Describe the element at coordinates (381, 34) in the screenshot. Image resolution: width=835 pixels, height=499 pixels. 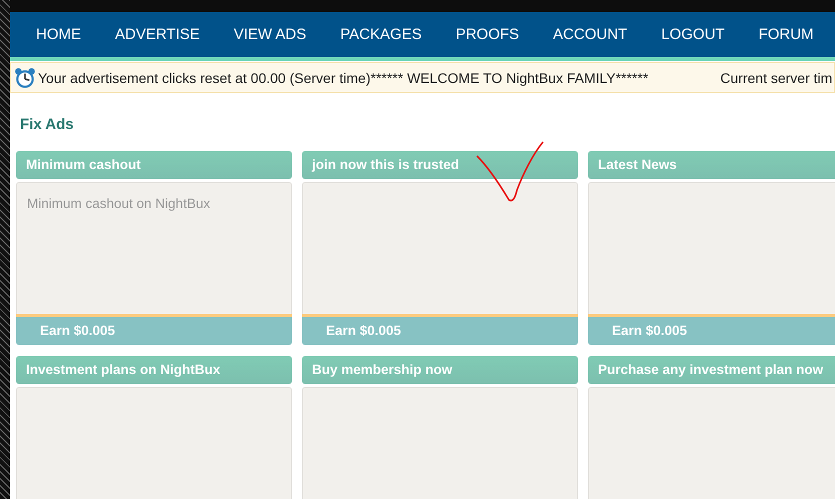
I see `nav-link: PACKAGES` at that location.